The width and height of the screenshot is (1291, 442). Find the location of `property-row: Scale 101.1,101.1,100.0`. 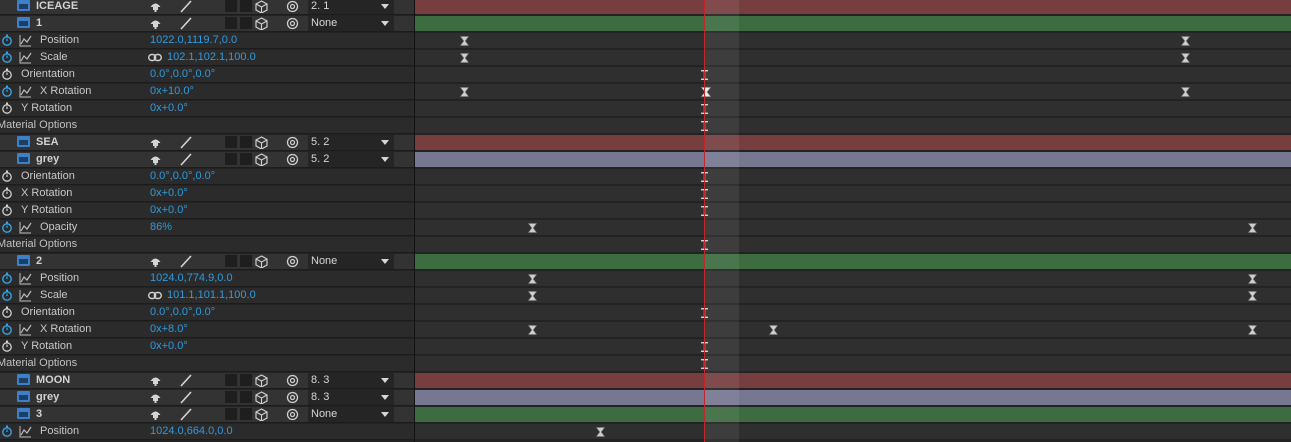

property-row: Scale 101.1,101.1,100.0 is located at coordinates (645, 296).